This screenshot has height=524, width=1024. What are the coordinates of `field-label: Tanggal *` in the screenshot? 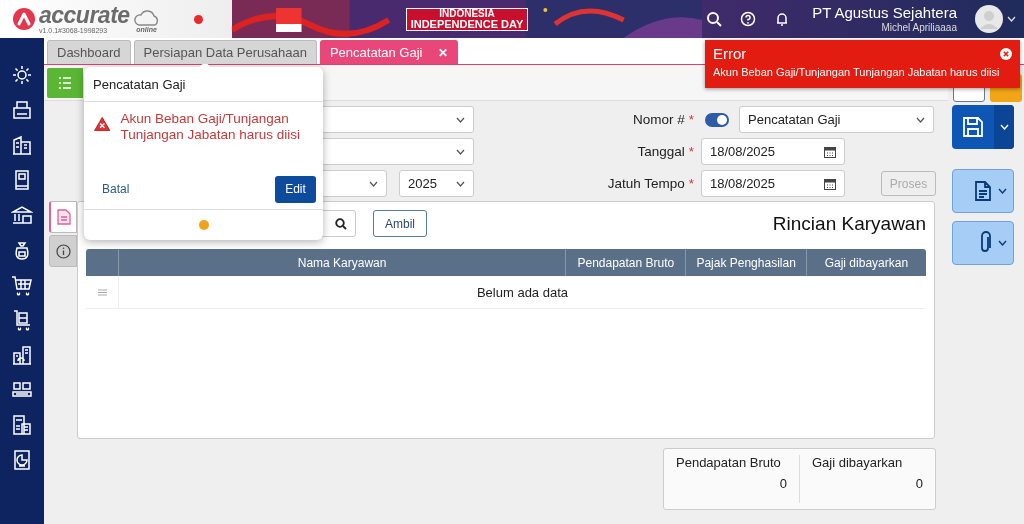 It's located at (665, 152).